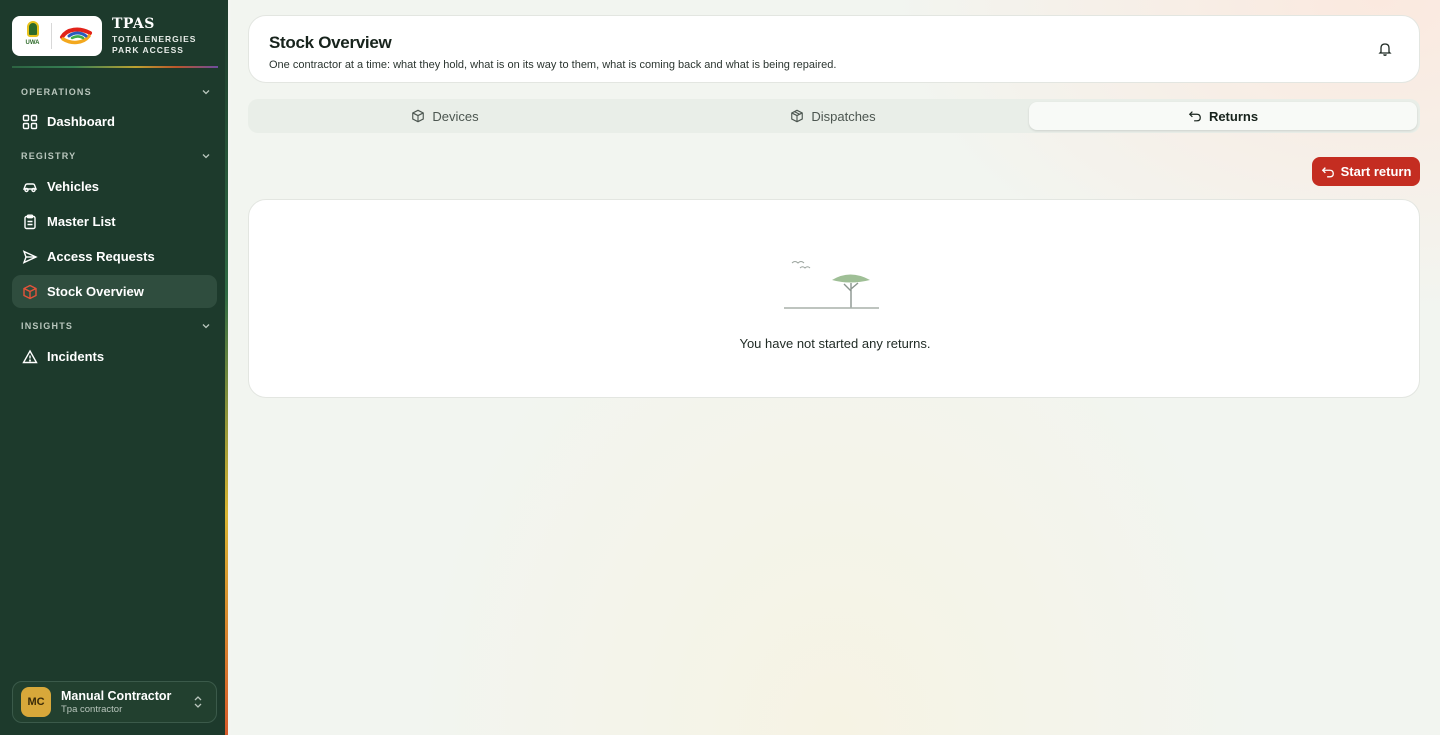 The height and width of the screenshot is (735, 1440). What do you see at coordinates (73, 186) in the screenshot?
I see `sidebar-item-label: Vehicles` at bounding box center [73, 186].